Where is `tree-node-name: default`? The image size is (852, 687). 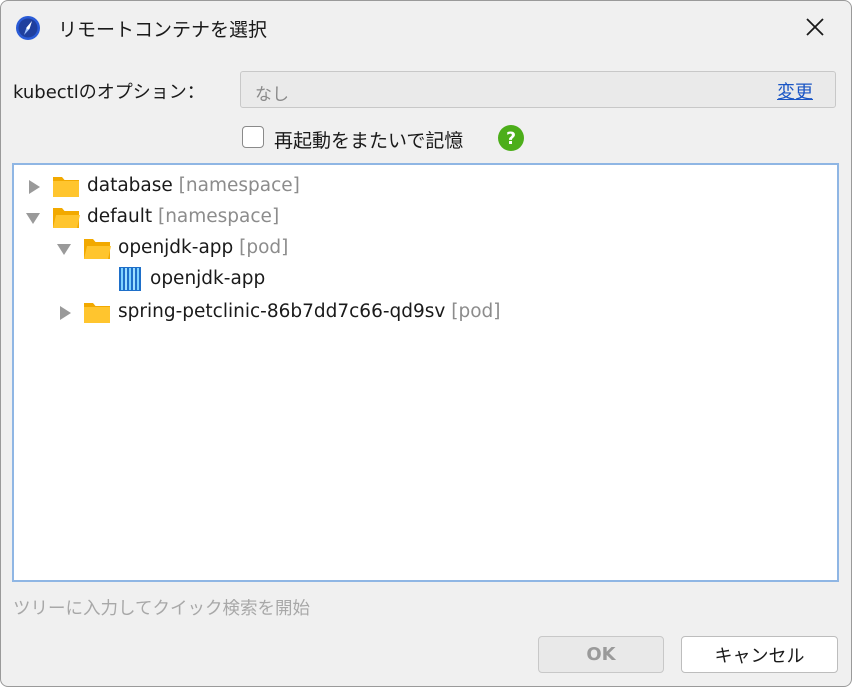 tree-node-name: default is located at coordinates (120, 216).